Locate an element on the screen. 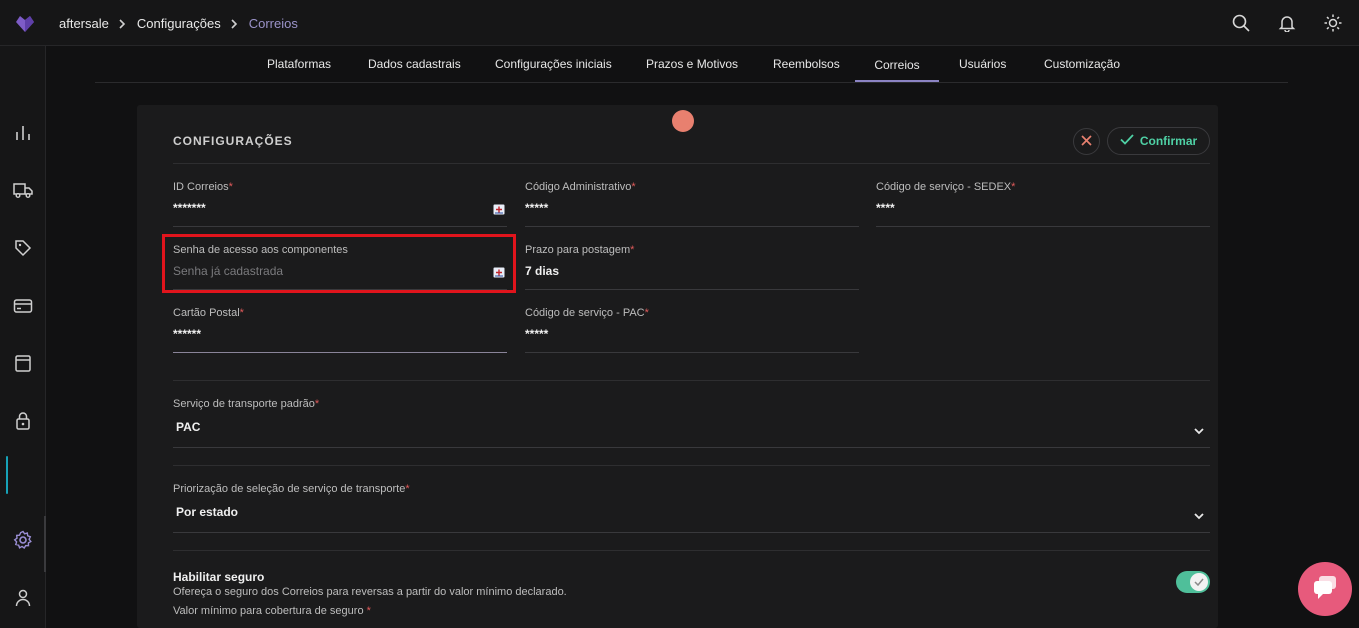  breadcrumb-configuracoes: Configurações is located at coordinates (179, 23).